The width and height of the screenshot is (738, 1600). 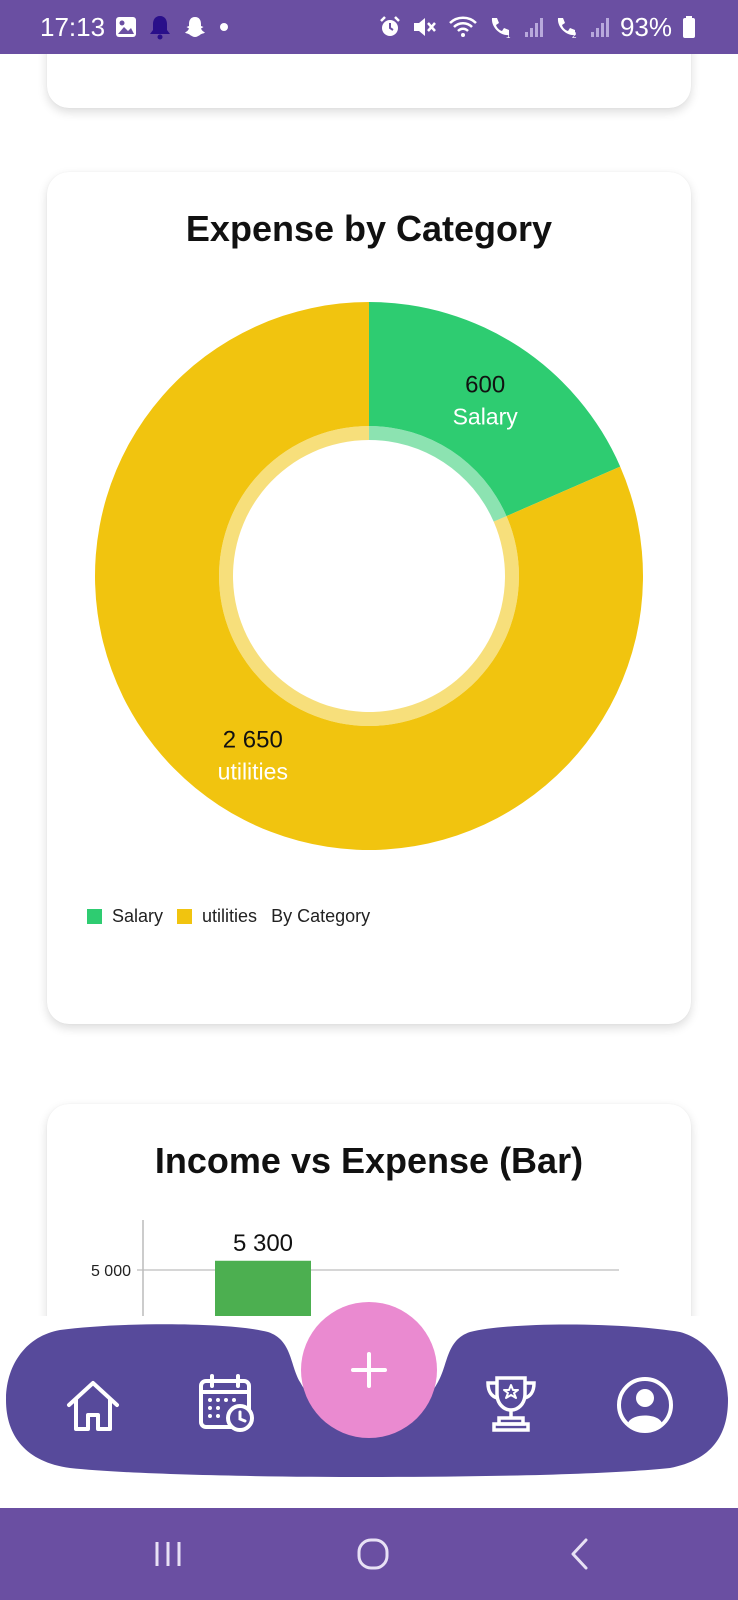 I want to click on calendar-clock-icon, so click(x=226, y=1403).